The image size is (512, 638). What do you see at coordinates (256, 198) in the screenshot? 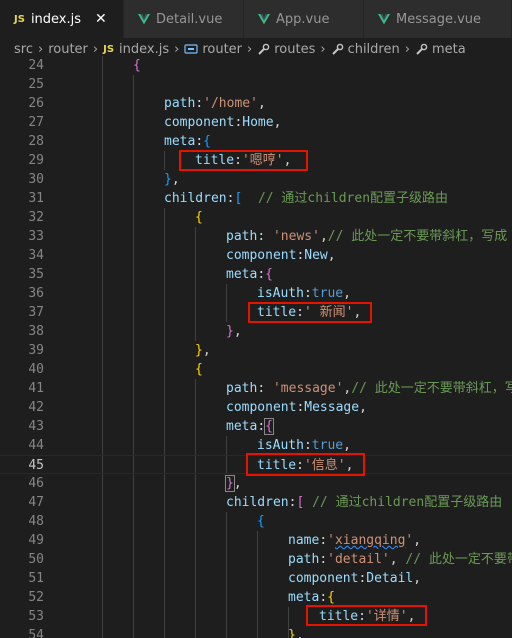
I see `code-line: 31 children:[ // 通过children配置子级路由` at bounding box center [256, 198].